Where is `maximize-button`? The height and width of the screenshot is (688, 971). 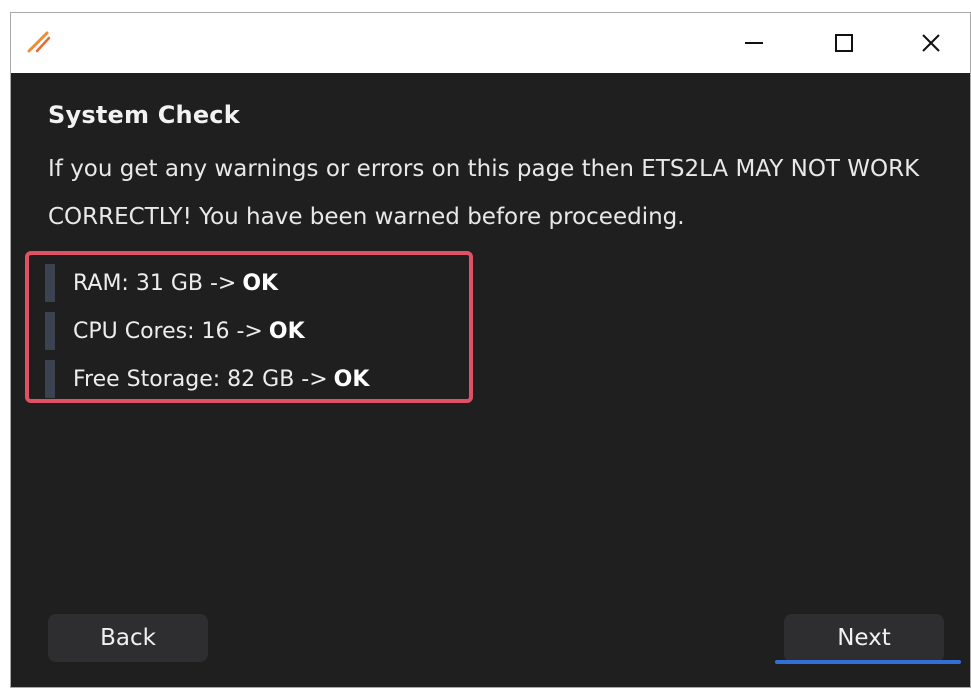
maximize-button is located at coordinates (844, 43).